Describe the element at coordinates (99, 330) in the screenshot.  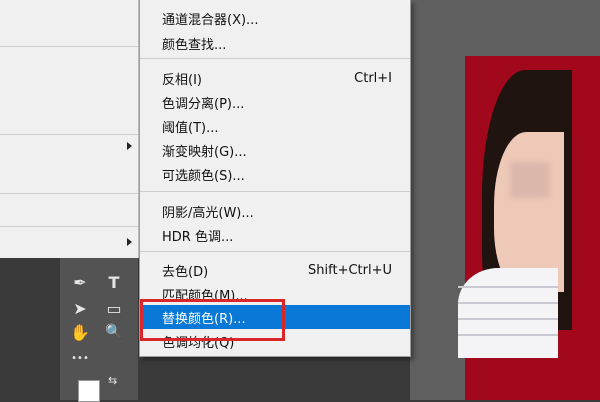
I see `tools-panel: ✒ T ➤ ▭ ✋ 🔍 ••• ⇆` at that location.